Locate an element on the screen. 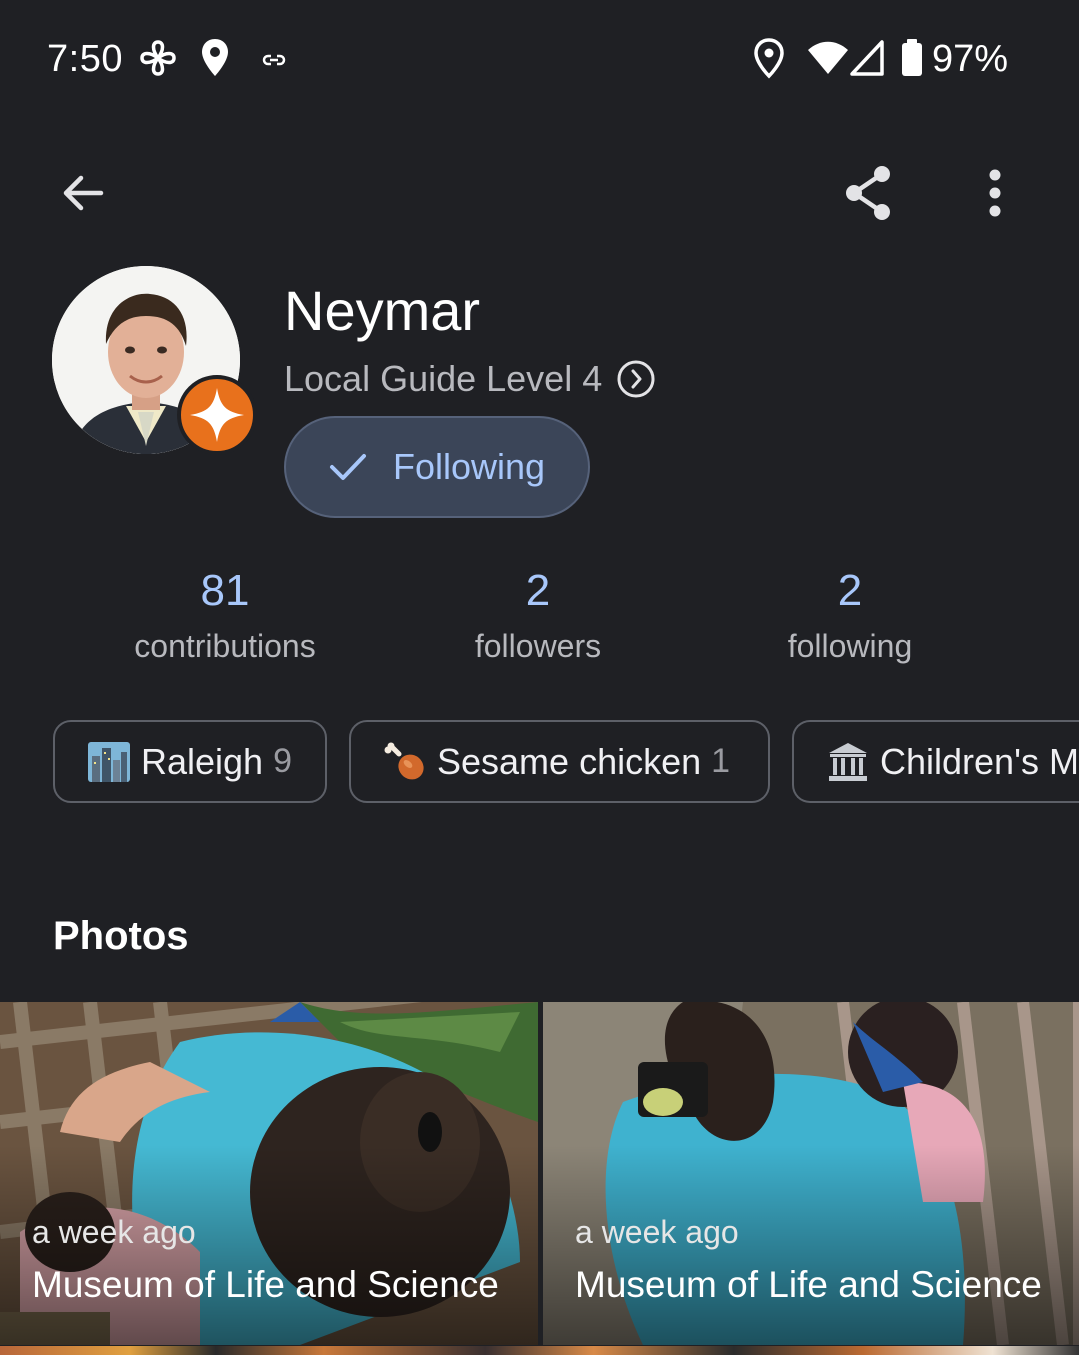  chip-count: 1 is located at coordinates (721, 761).